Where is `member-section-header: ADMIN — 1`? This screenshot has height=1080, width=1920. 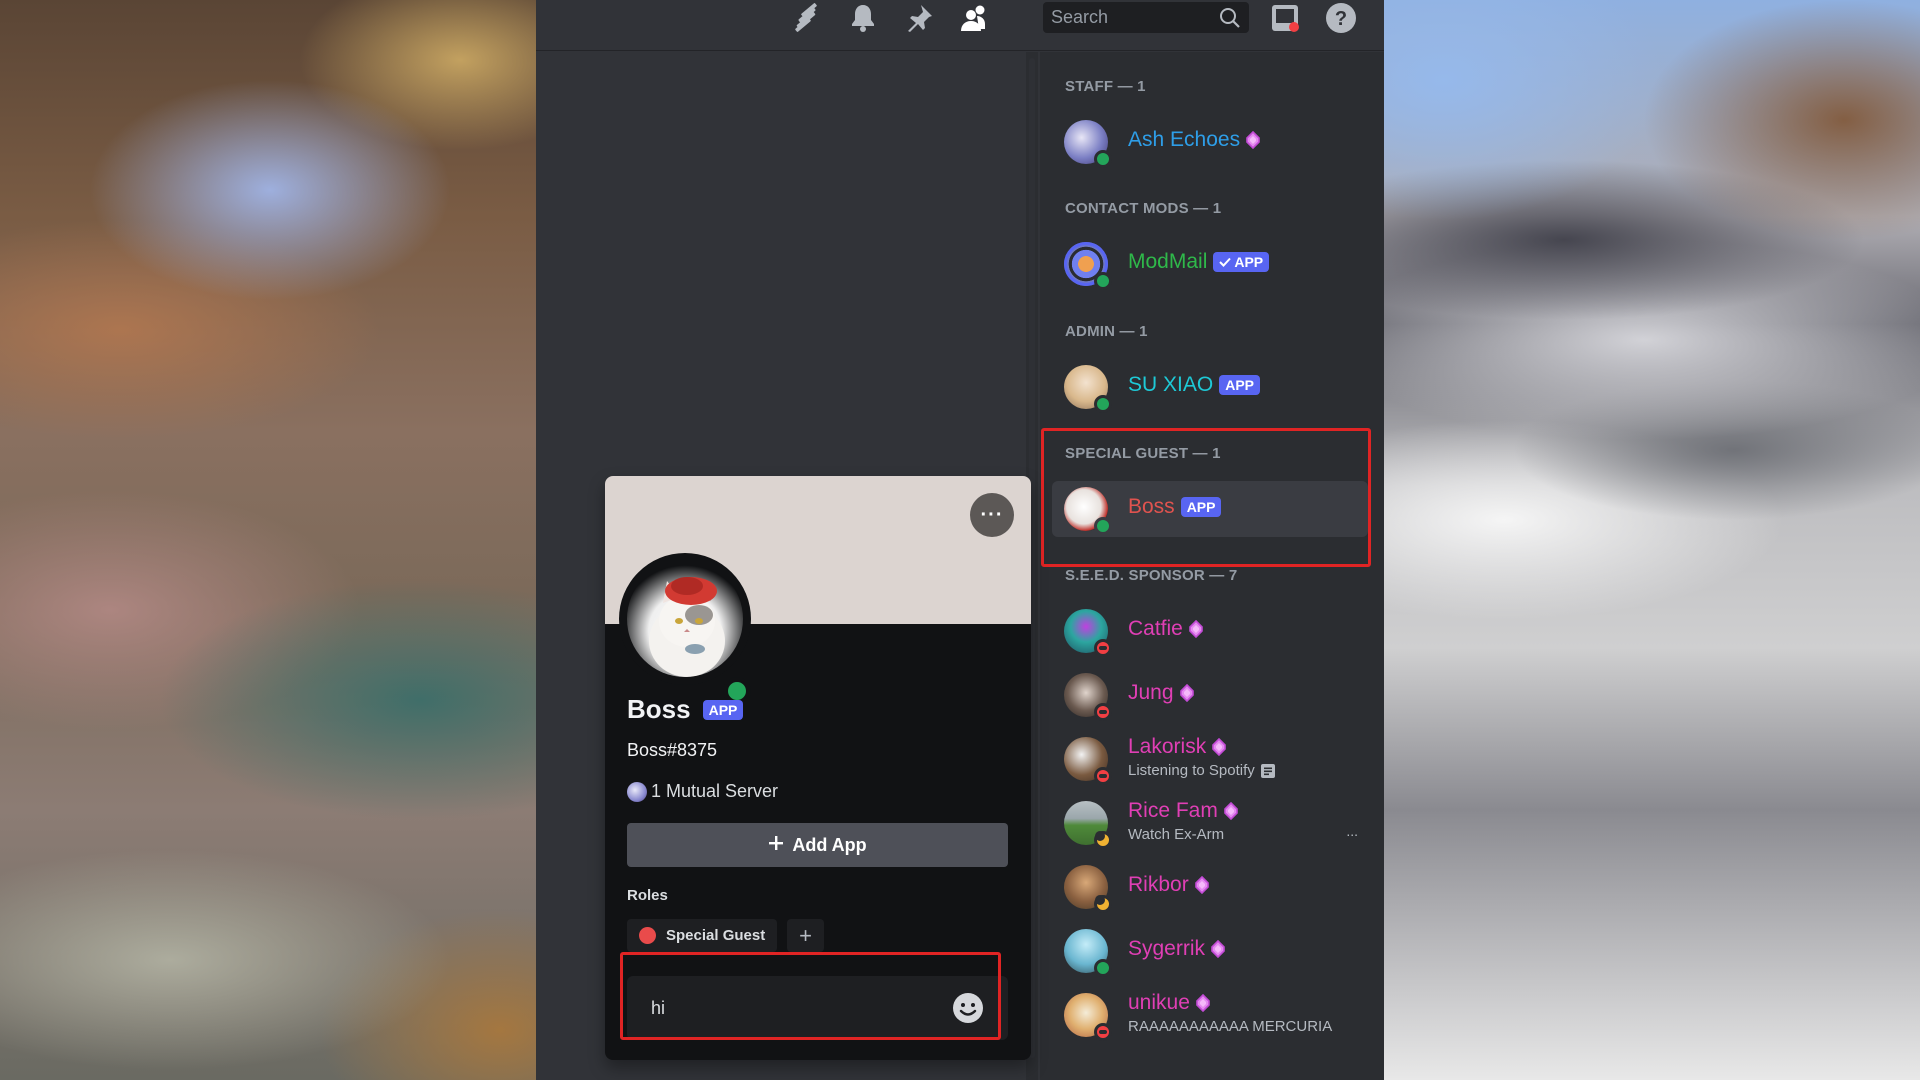 member-section-header: ADMIN — 1 is located at coordinates (1106, 331).